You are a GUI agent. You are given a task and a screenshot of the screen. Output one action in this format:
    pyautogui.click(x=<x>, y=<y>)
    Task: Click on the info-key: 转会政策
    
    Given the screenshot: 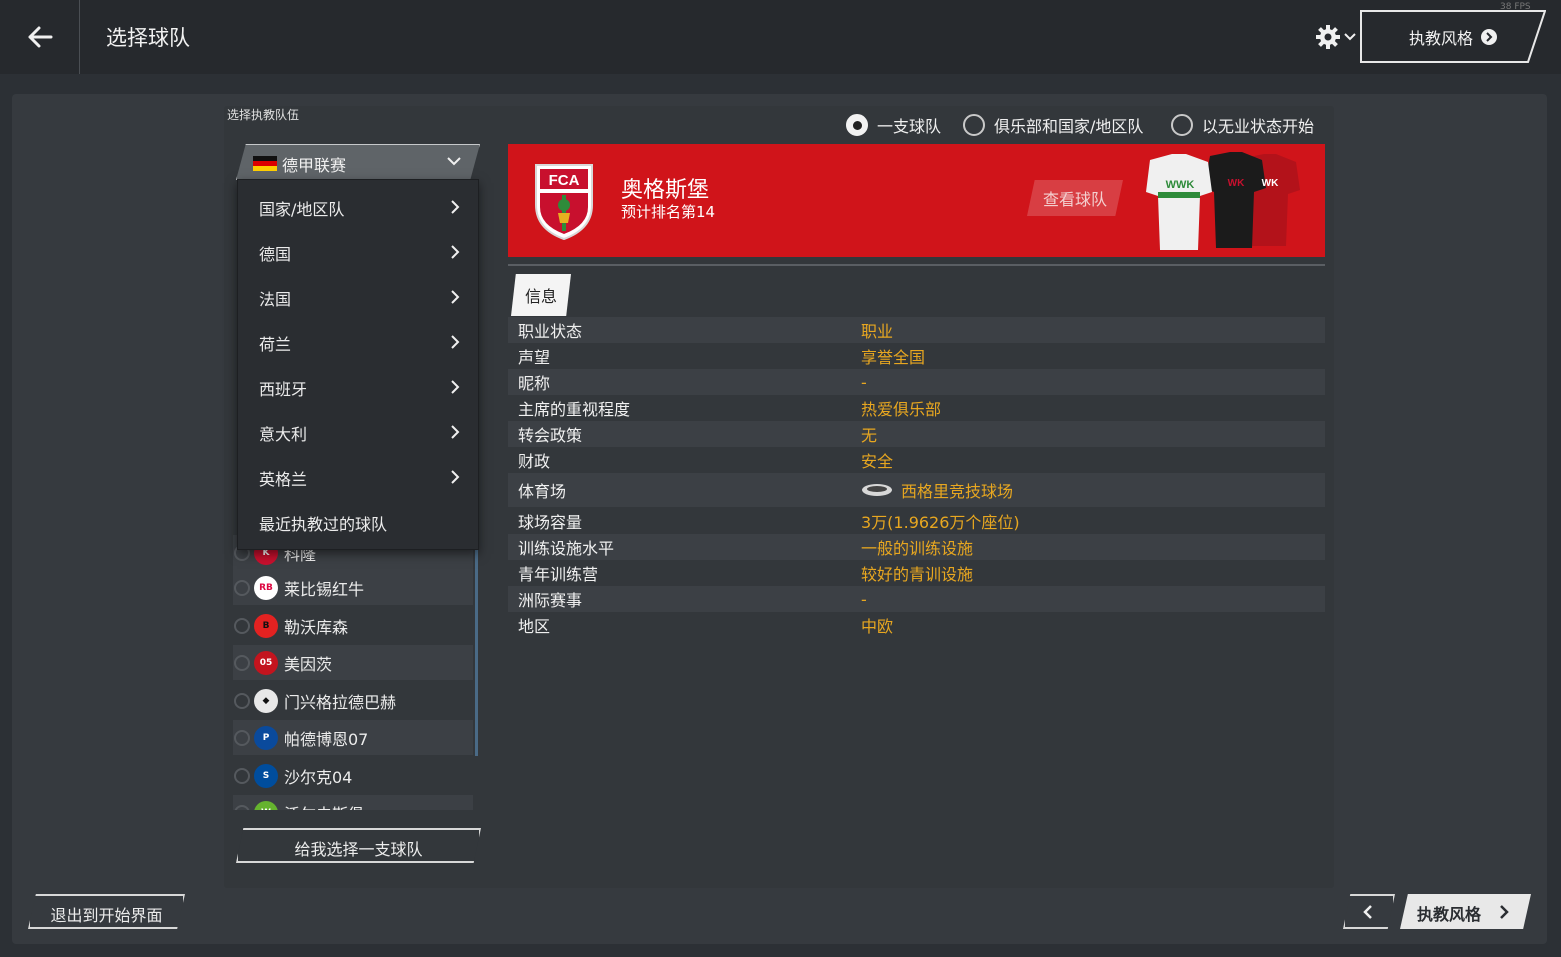 What is the action you would take?
    pyautogui.click(x=550, y=435)
    